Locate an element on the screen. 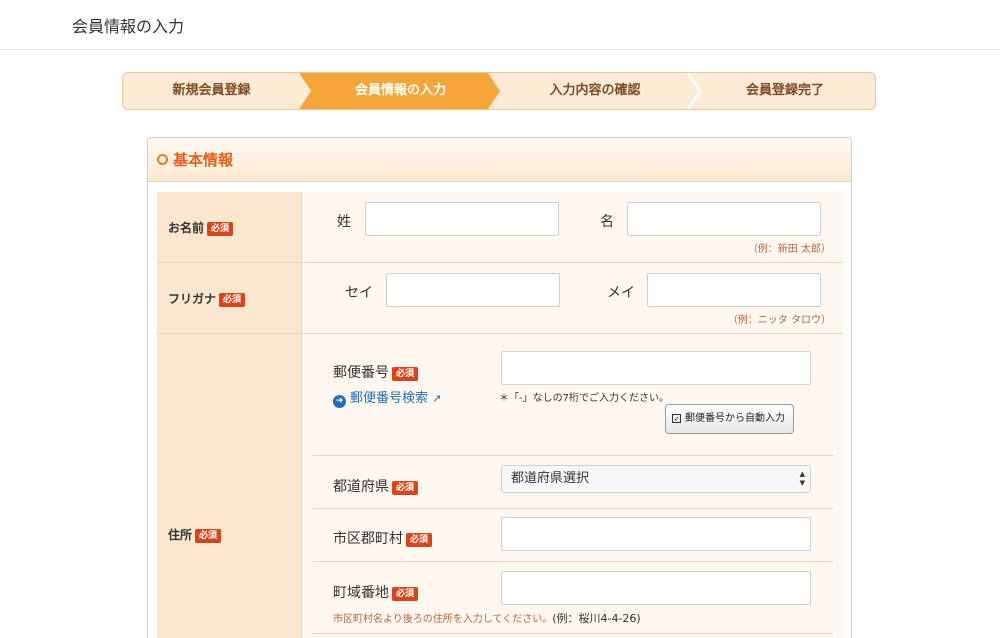 The image size is (1000, 638). postal-code-note: ＊「-」なしの7桁でご入力ください。 is located at coordinates (584, 398).